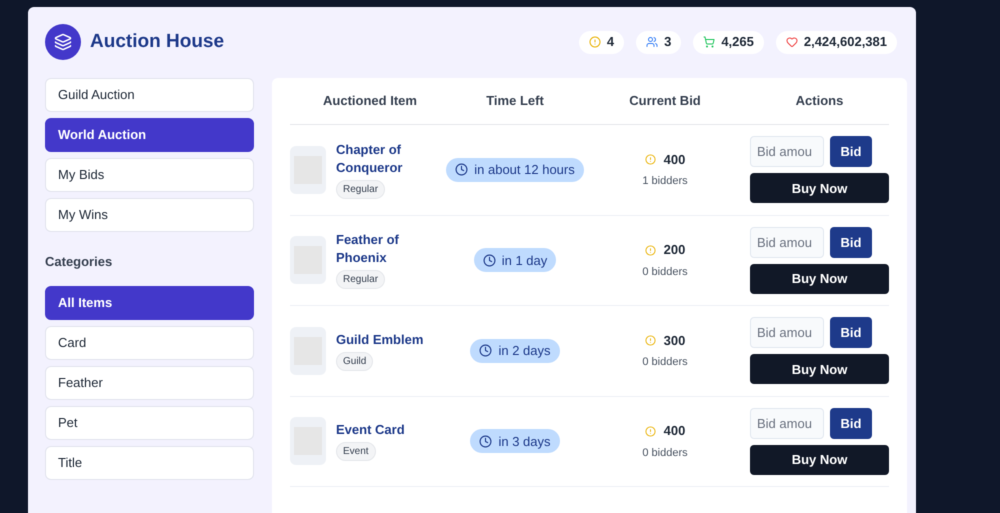 This screenshot has width=1000, height=513. Describe the element at coordinates (652, 42) in the screenshot. I see `users-icon` at that location.